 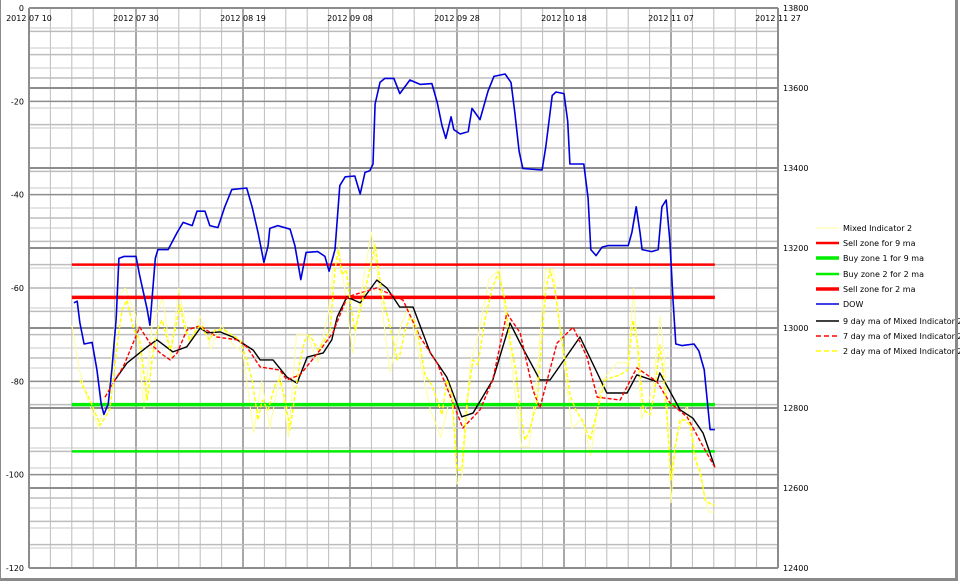 What do you see at coordinates (671, 18) in the screenshot?
I see `x-axis-tick-label: 2012 11 07` at bounding box center [671, 18].